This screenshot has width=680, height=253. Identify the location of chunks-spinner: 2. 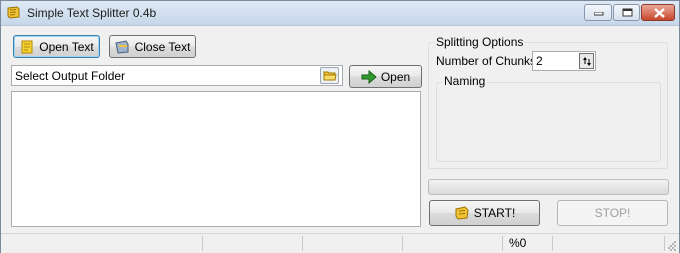
(564, 61).